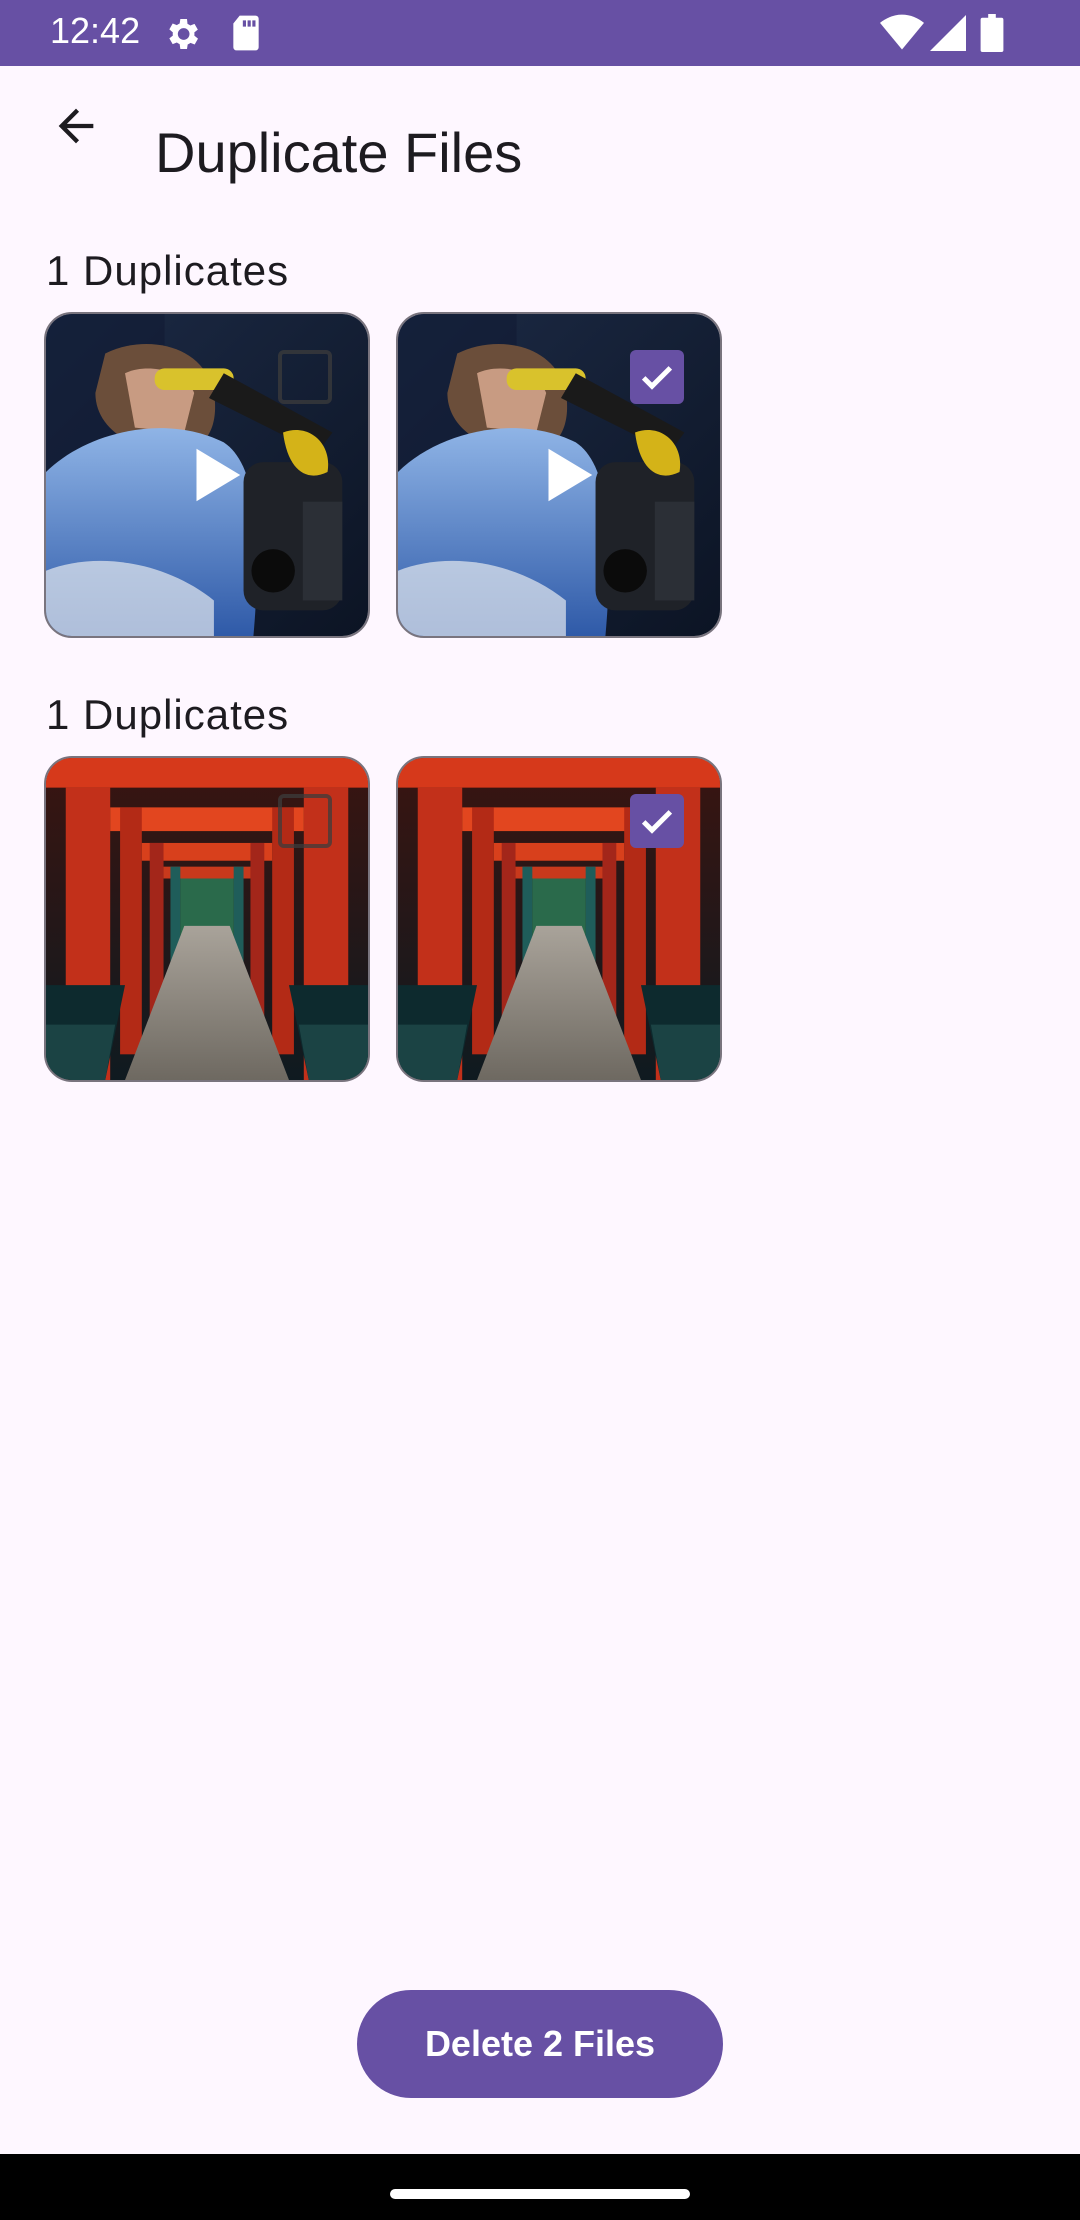 Image resolution: width=1080 pixels, height=2220 pixels. Describe the element at coordinates (540, 33) in the screenshot. I see `status-bar: 12:42` at that location.